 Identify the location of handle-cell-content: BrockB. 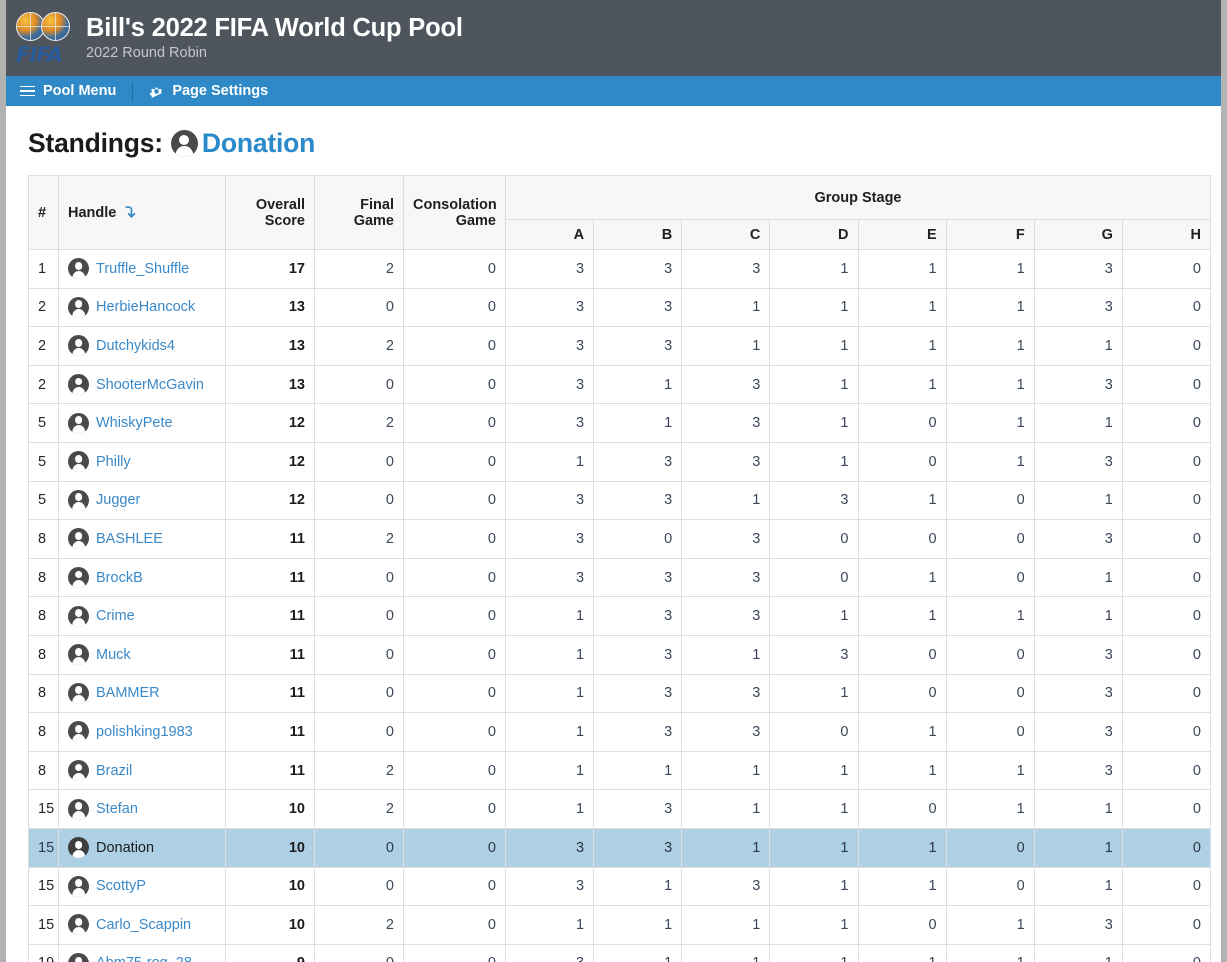
(142, 578).